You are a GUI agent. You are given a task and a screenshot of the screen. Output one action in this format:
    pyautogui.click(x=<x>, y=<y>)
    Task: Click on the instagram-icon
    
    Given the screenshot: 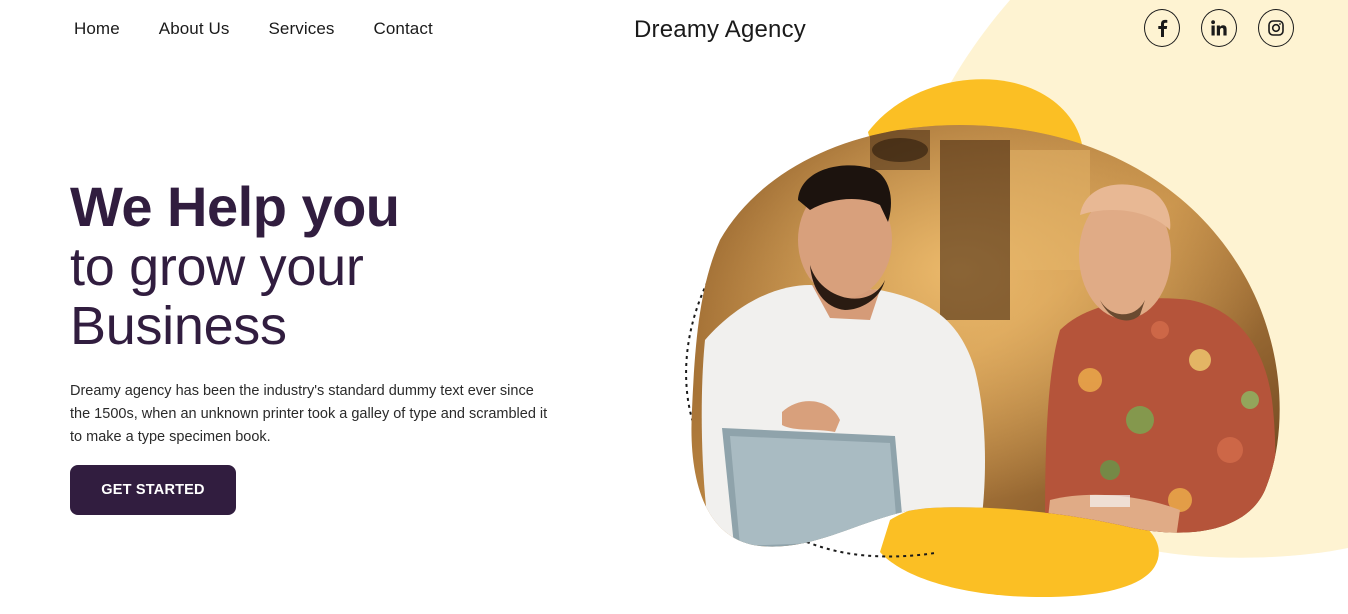 What is the action you would take?
    pyautogui.click(x=1276, y=28)
    